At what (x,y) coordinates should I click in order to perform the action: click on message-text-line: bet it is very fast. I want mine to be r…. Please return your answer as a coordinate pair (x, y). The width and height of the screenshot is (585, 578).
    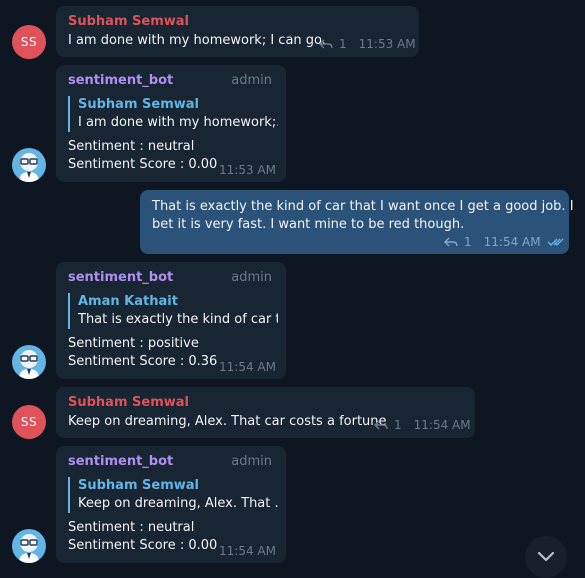
    Looking at the image, I should click on (308, 224).